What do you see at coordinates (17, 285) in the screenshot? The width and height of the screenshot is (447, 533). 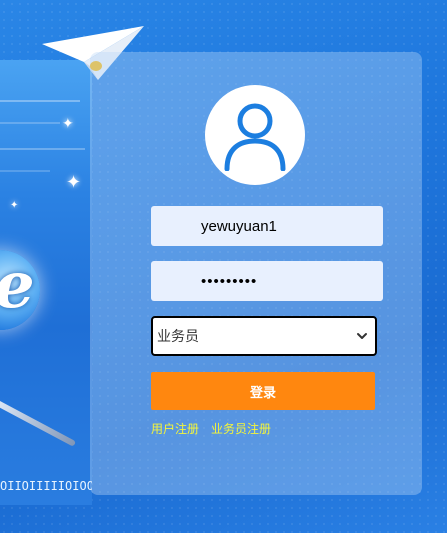 I see `browser-e-icon: e` at bounding box center [17, 285].